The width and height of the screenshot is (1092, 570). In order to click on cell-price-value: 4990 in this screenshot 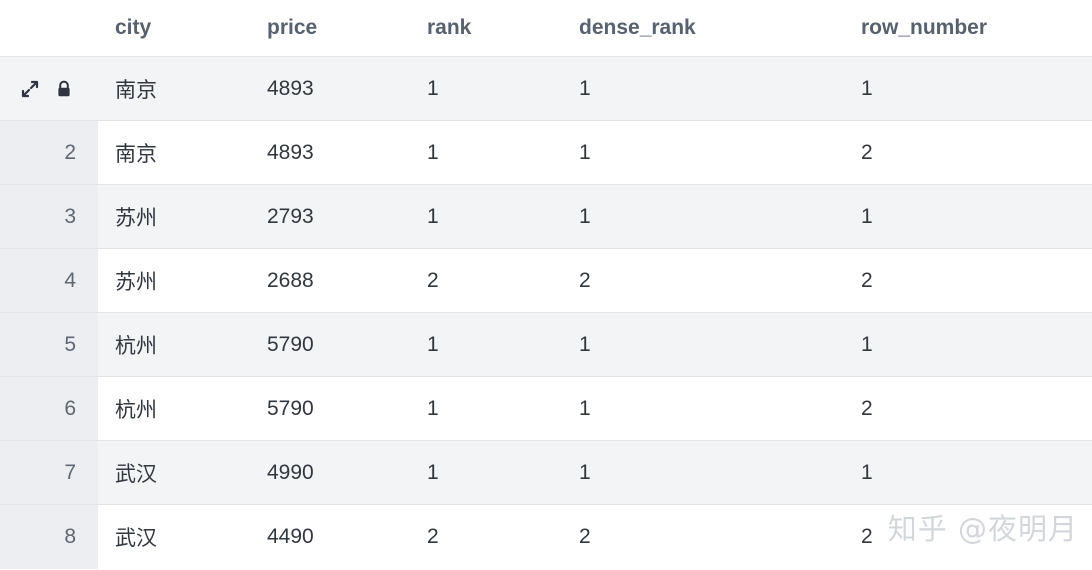, I will do `click(290, 472)`.